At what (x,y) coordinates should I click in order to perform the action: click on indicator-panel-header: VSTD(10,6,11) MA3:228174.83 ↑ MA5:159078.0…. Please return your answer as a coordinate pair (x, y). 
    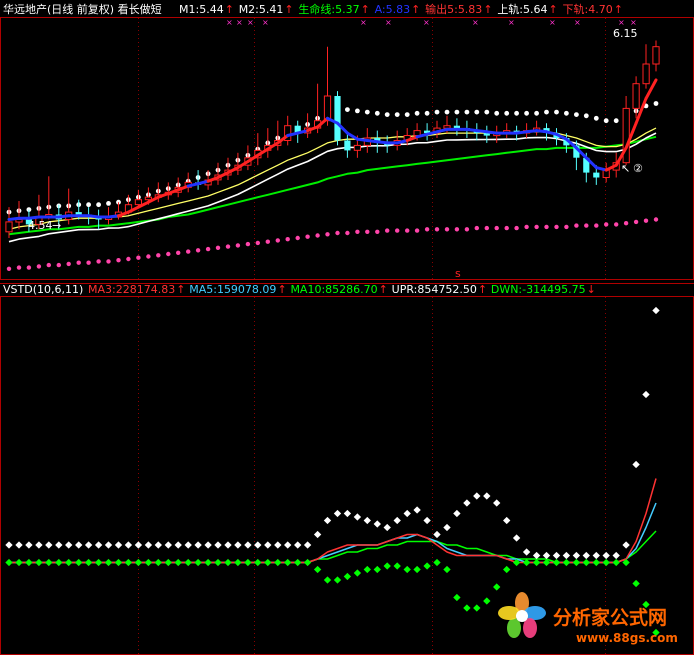
    Looking at the image, I should click on (299, 289).